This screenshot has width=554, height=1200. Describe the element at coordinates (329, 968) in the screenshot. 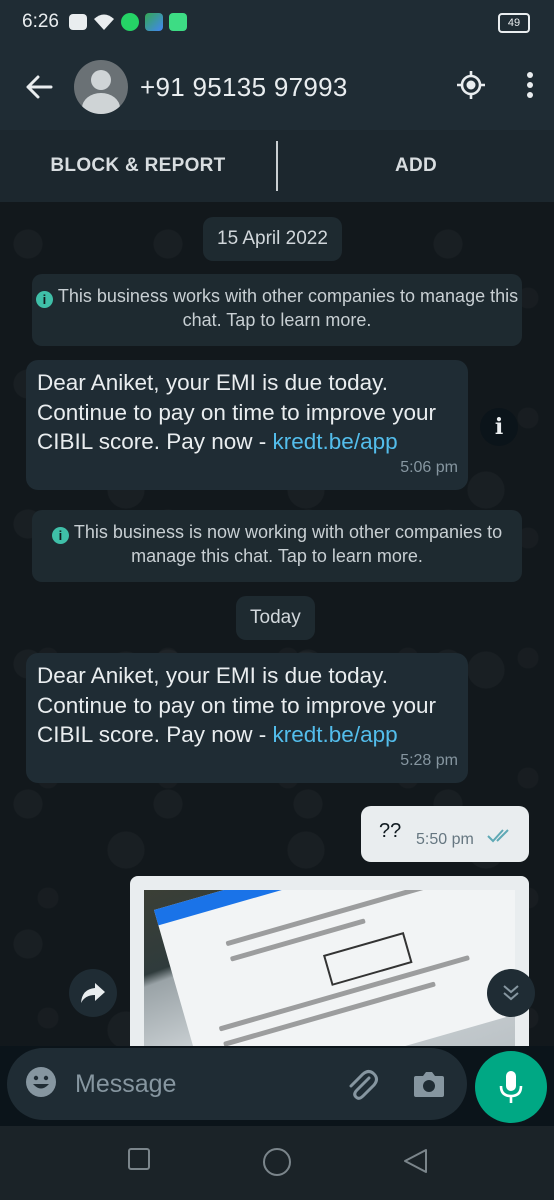

I see `image-thumbnail` at that location.